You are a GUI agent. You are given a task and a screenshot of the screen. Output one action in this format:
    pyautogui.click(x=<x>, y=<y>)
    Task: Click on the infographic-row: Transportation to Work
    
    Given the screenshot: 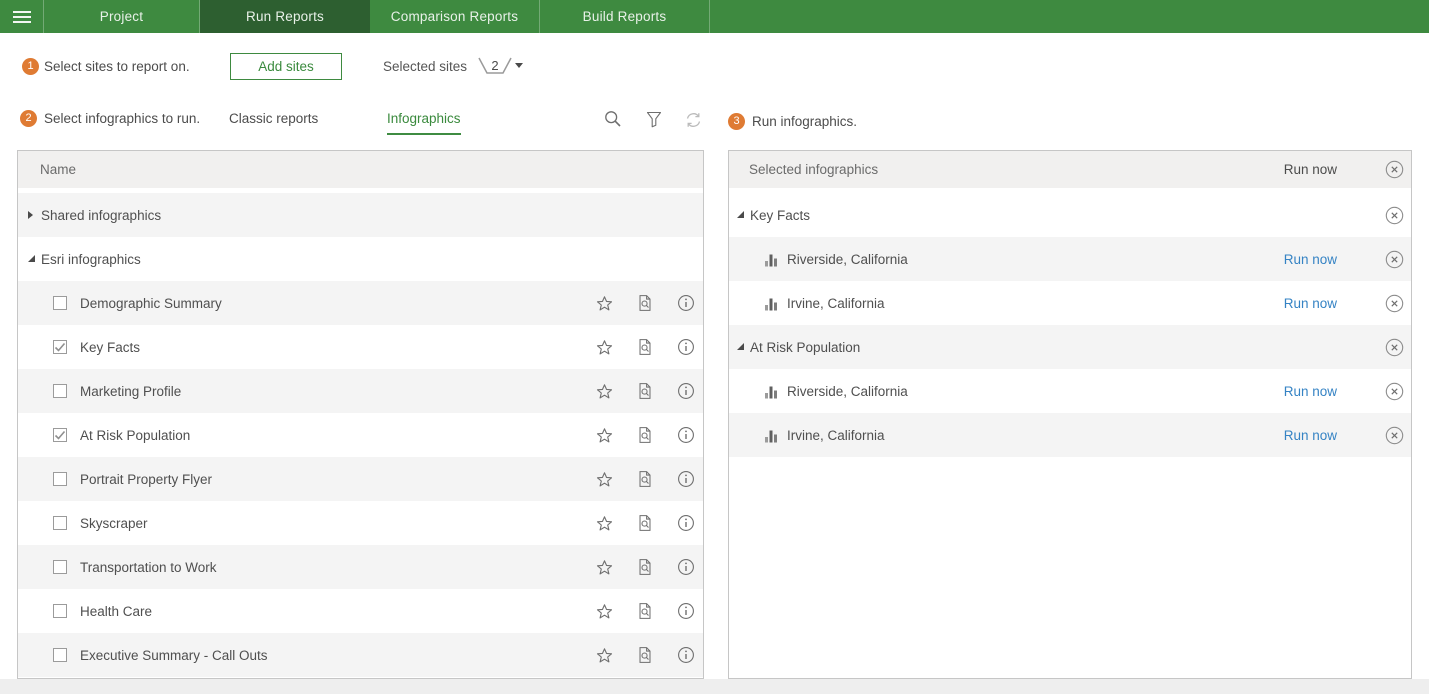 What is the action you would take?
    pyautogui.click(x=360, y=567)
    